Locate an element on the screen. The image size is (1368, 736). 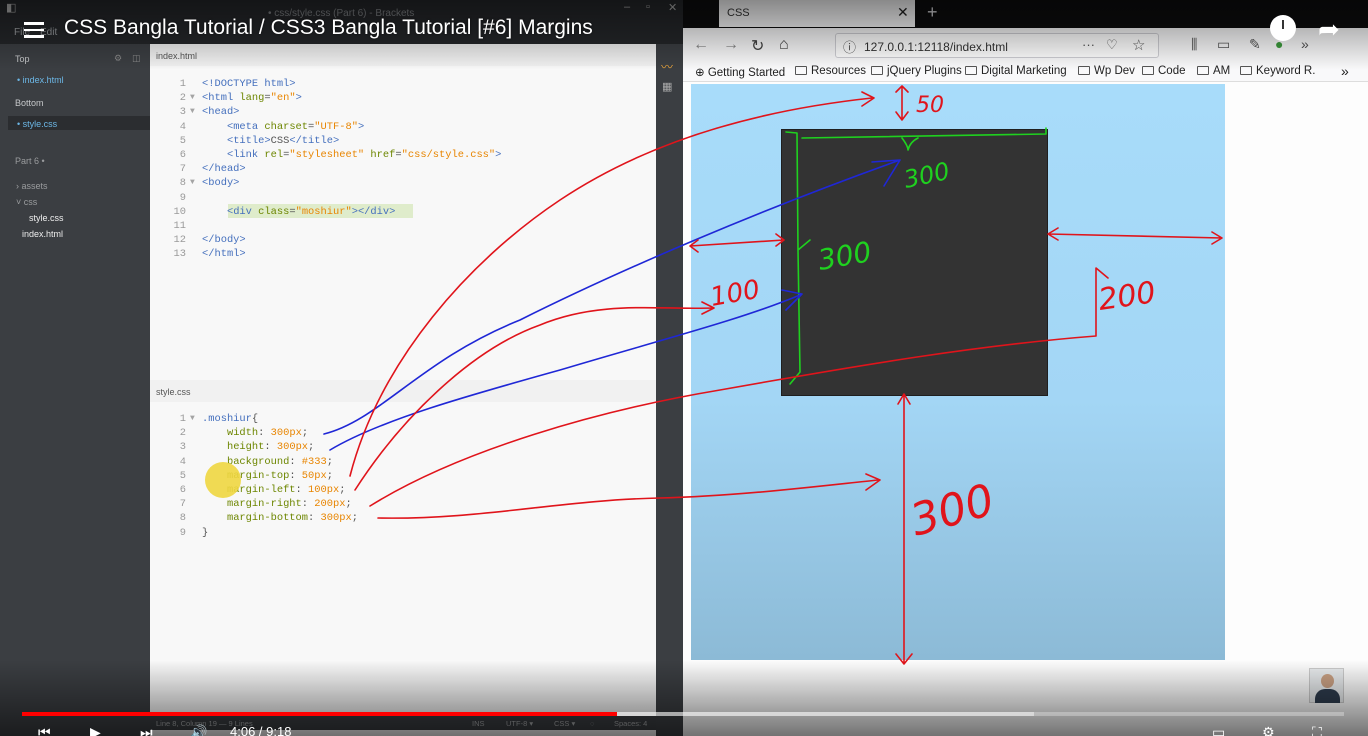
folder-assets: › assets is located at coordinates (32, 186).